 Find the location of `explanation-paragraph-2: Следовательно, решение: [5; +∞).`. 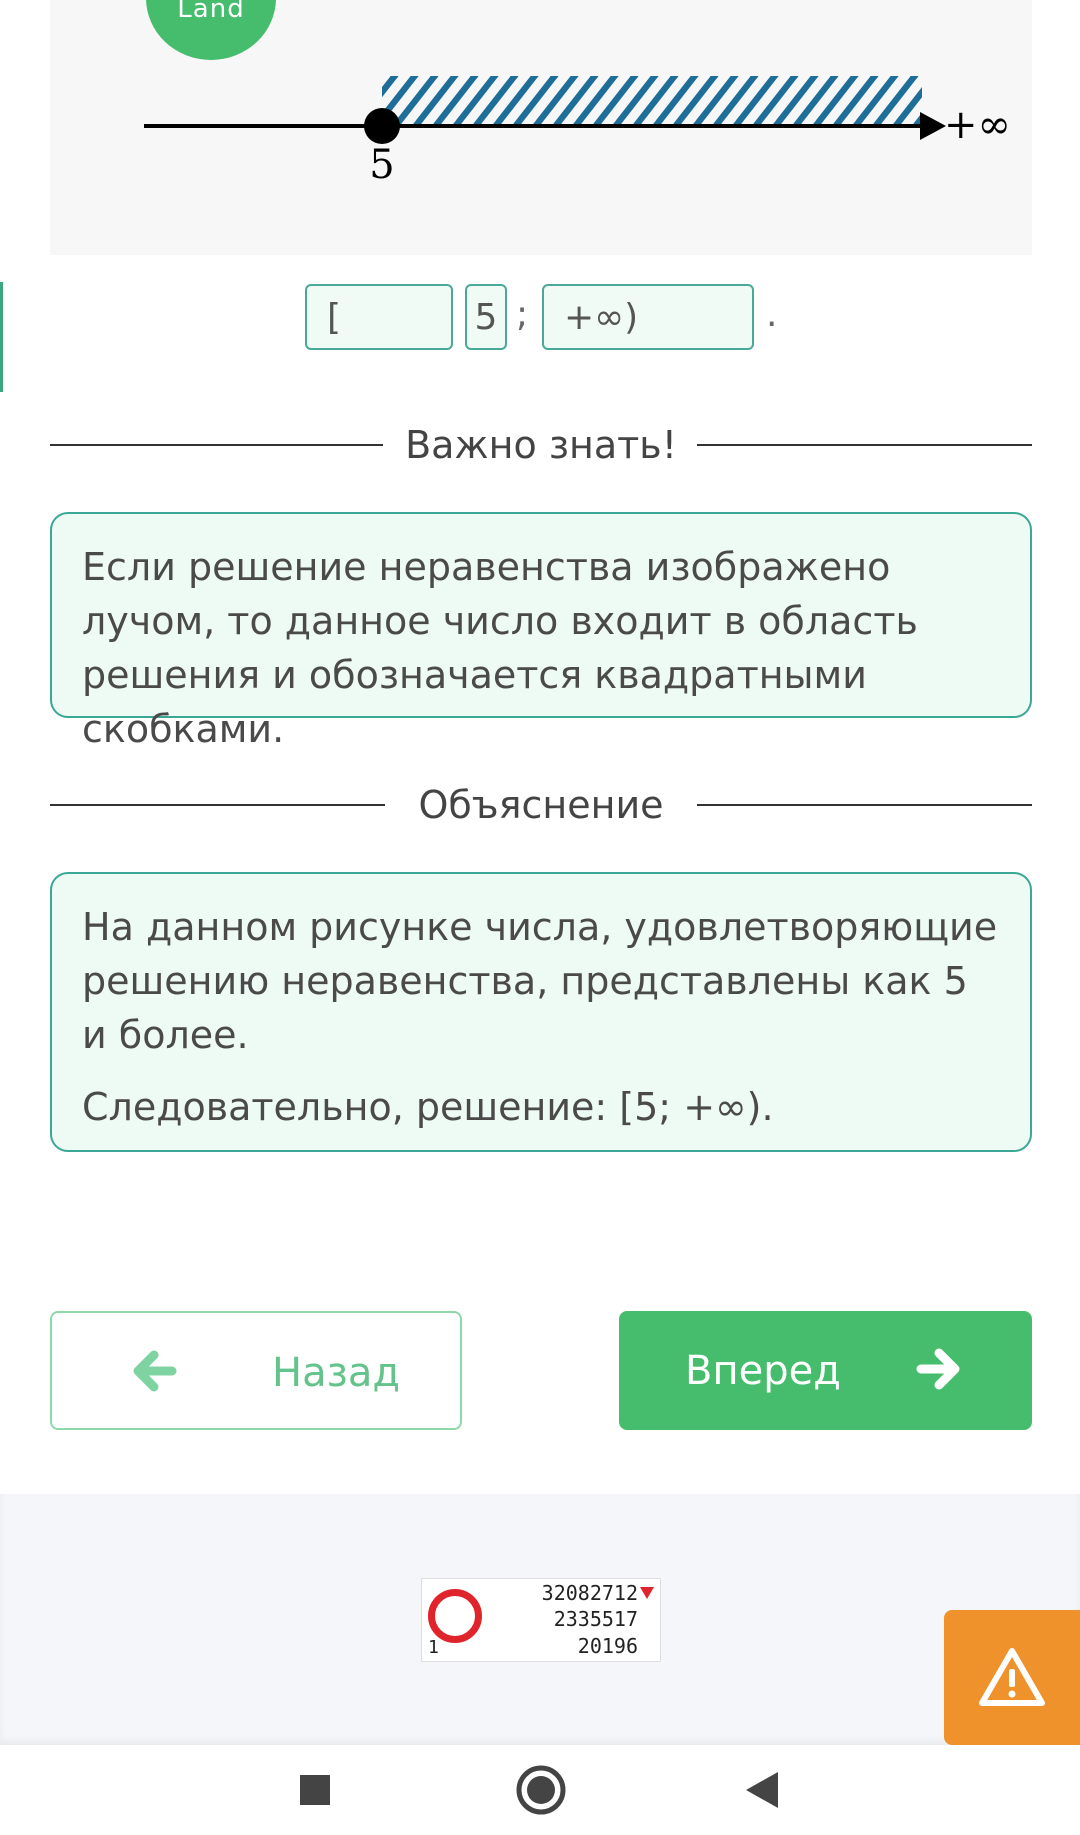

explanation-paragraph-2: Следовательно, решение: [5; +∞). is located at coordinates (428, 1107).